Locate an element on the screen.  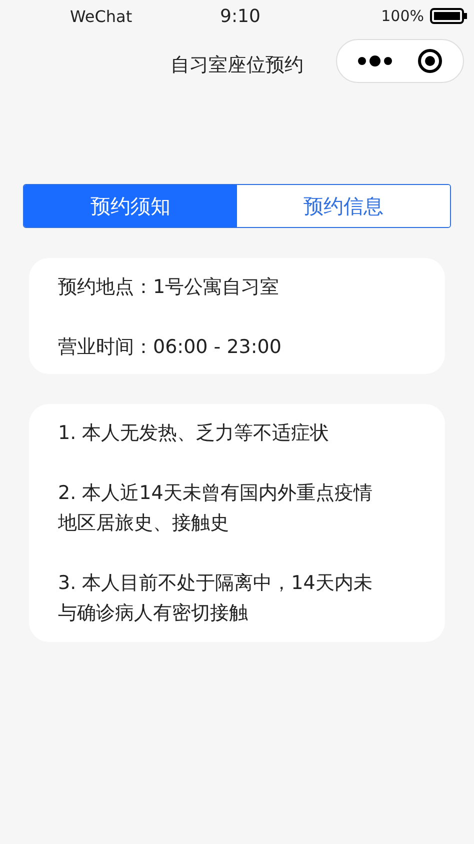
info-text: 预约地点：1号公寓自习室 is located at coordinates (169, 287).